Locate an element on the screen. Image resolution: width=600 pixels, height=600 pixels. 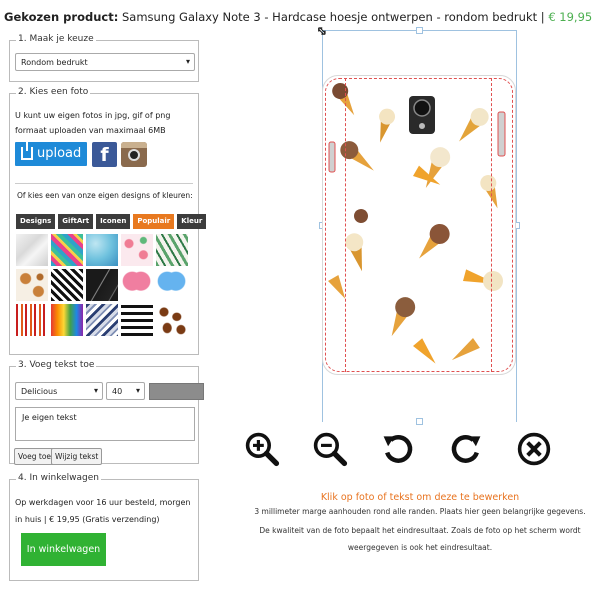
design-thumbnail-palm-leaves is located at coordinates (172, 250).